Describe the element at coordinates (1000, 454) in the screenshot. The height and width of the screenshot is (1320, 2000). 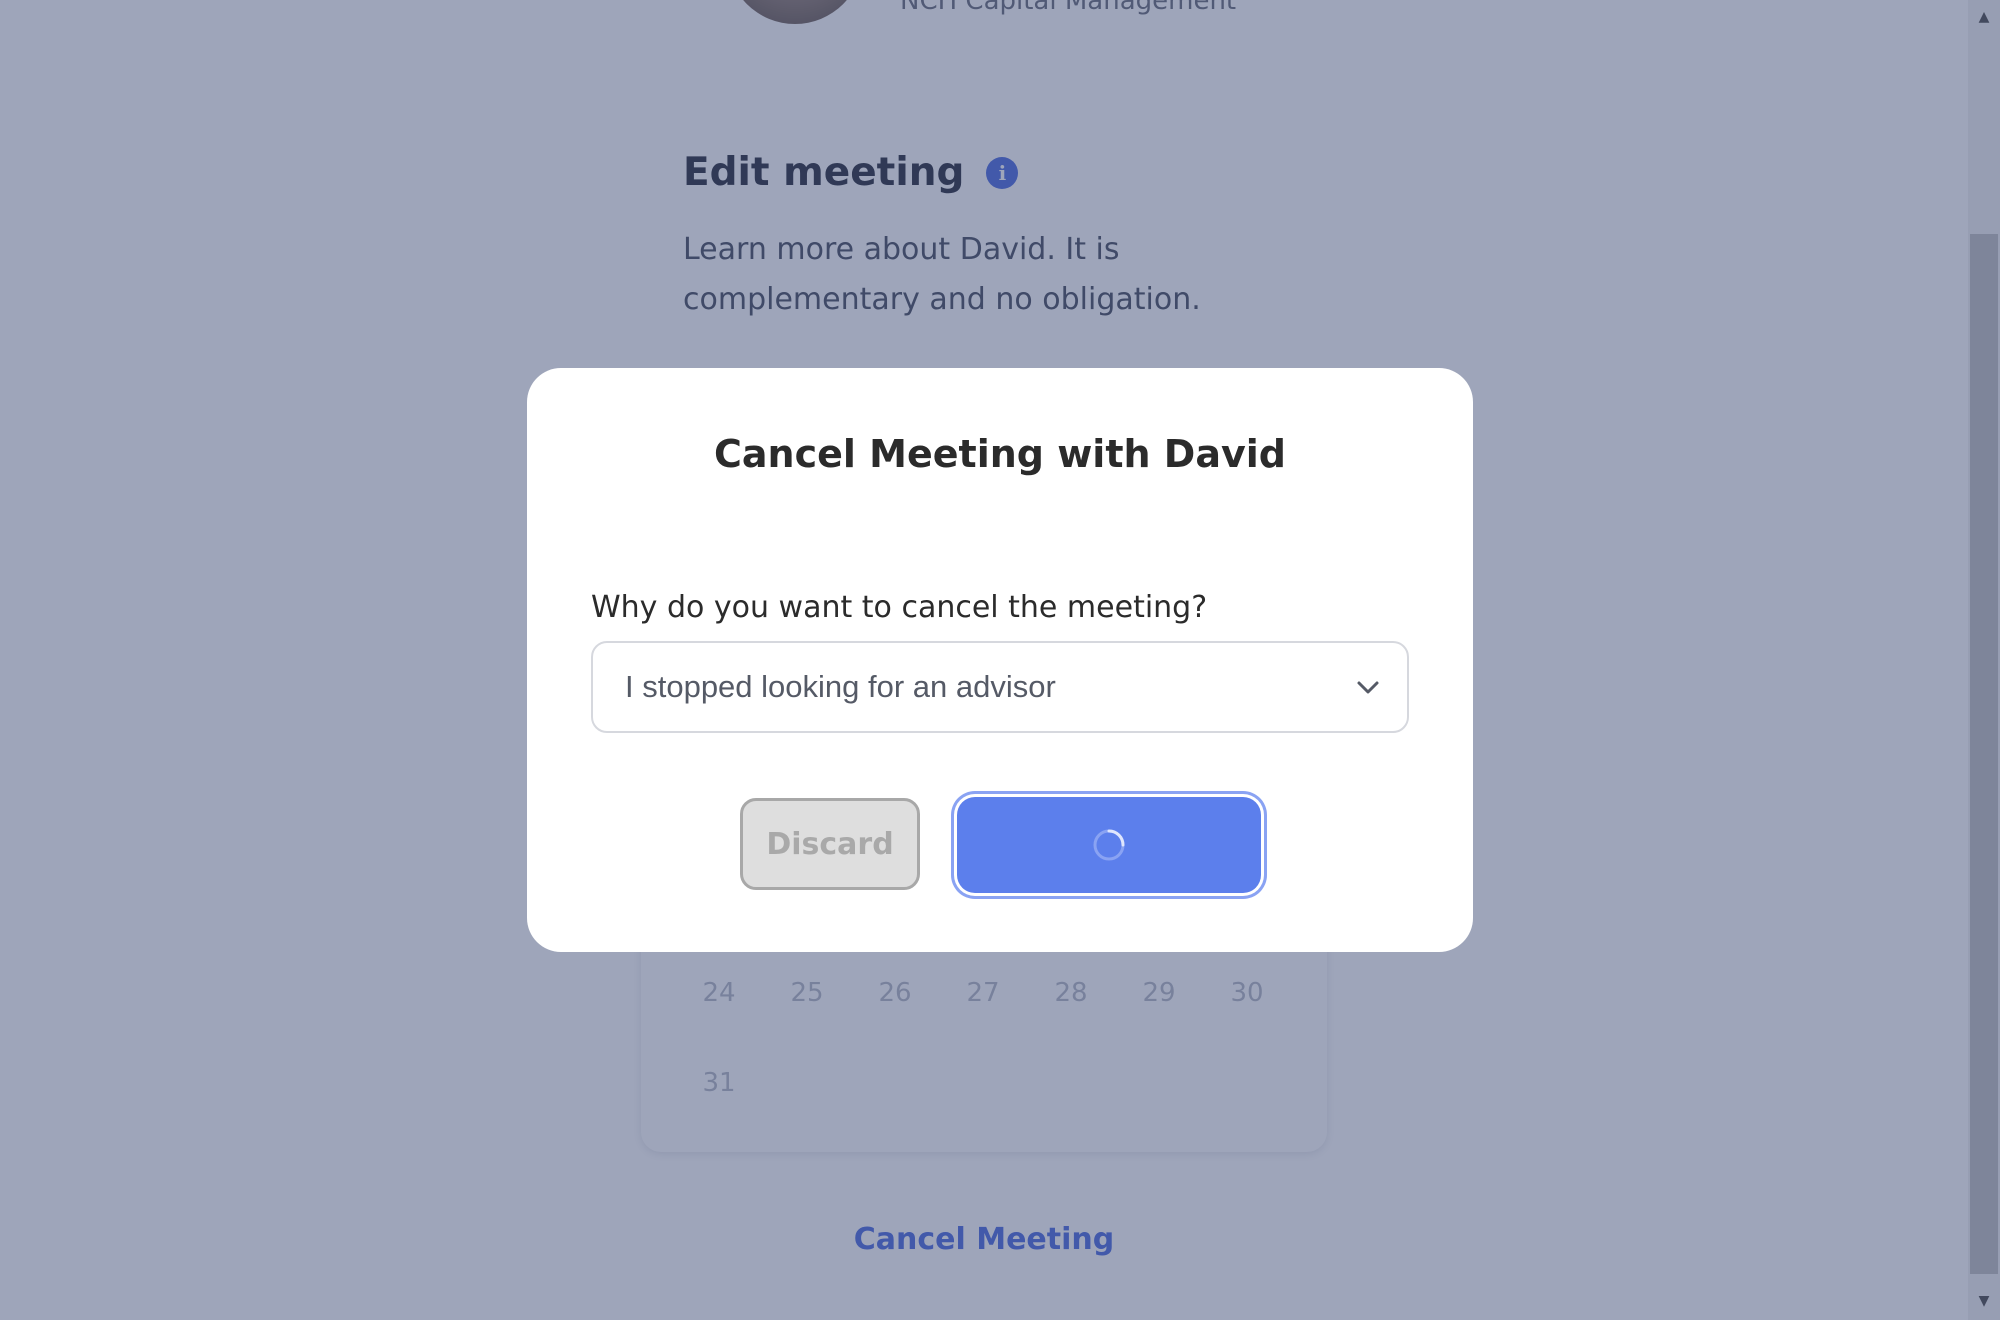
I see `dialog-title: Cancel Meeting with David` at that location.